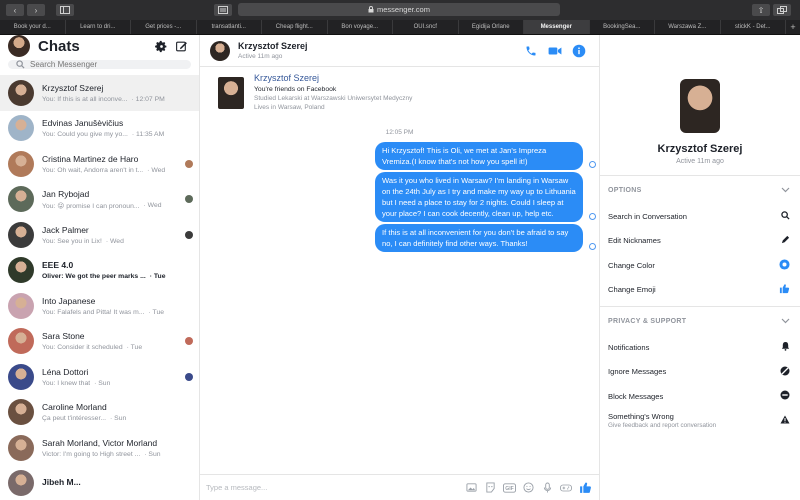 This screenshot has width=800, height=500. I want to click on contact-avatar, so click(220, 50).